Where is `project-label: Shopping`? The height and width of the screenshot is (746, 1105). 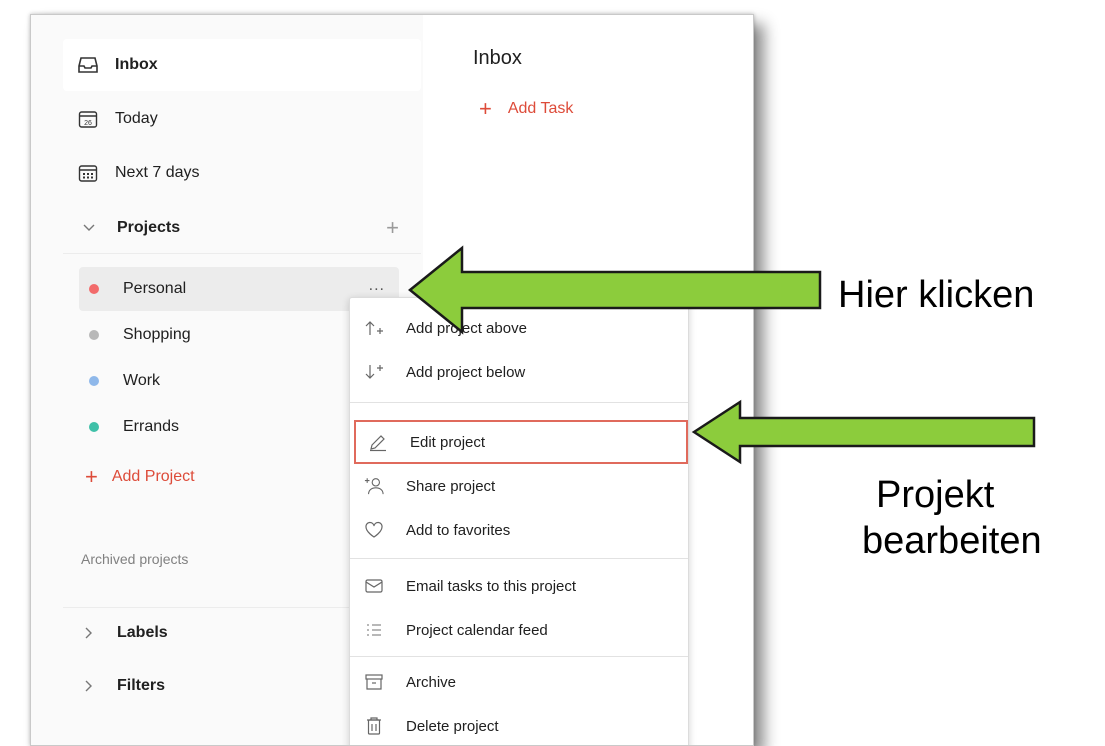 project-label: Shopping is located at coordinates (157, 334).